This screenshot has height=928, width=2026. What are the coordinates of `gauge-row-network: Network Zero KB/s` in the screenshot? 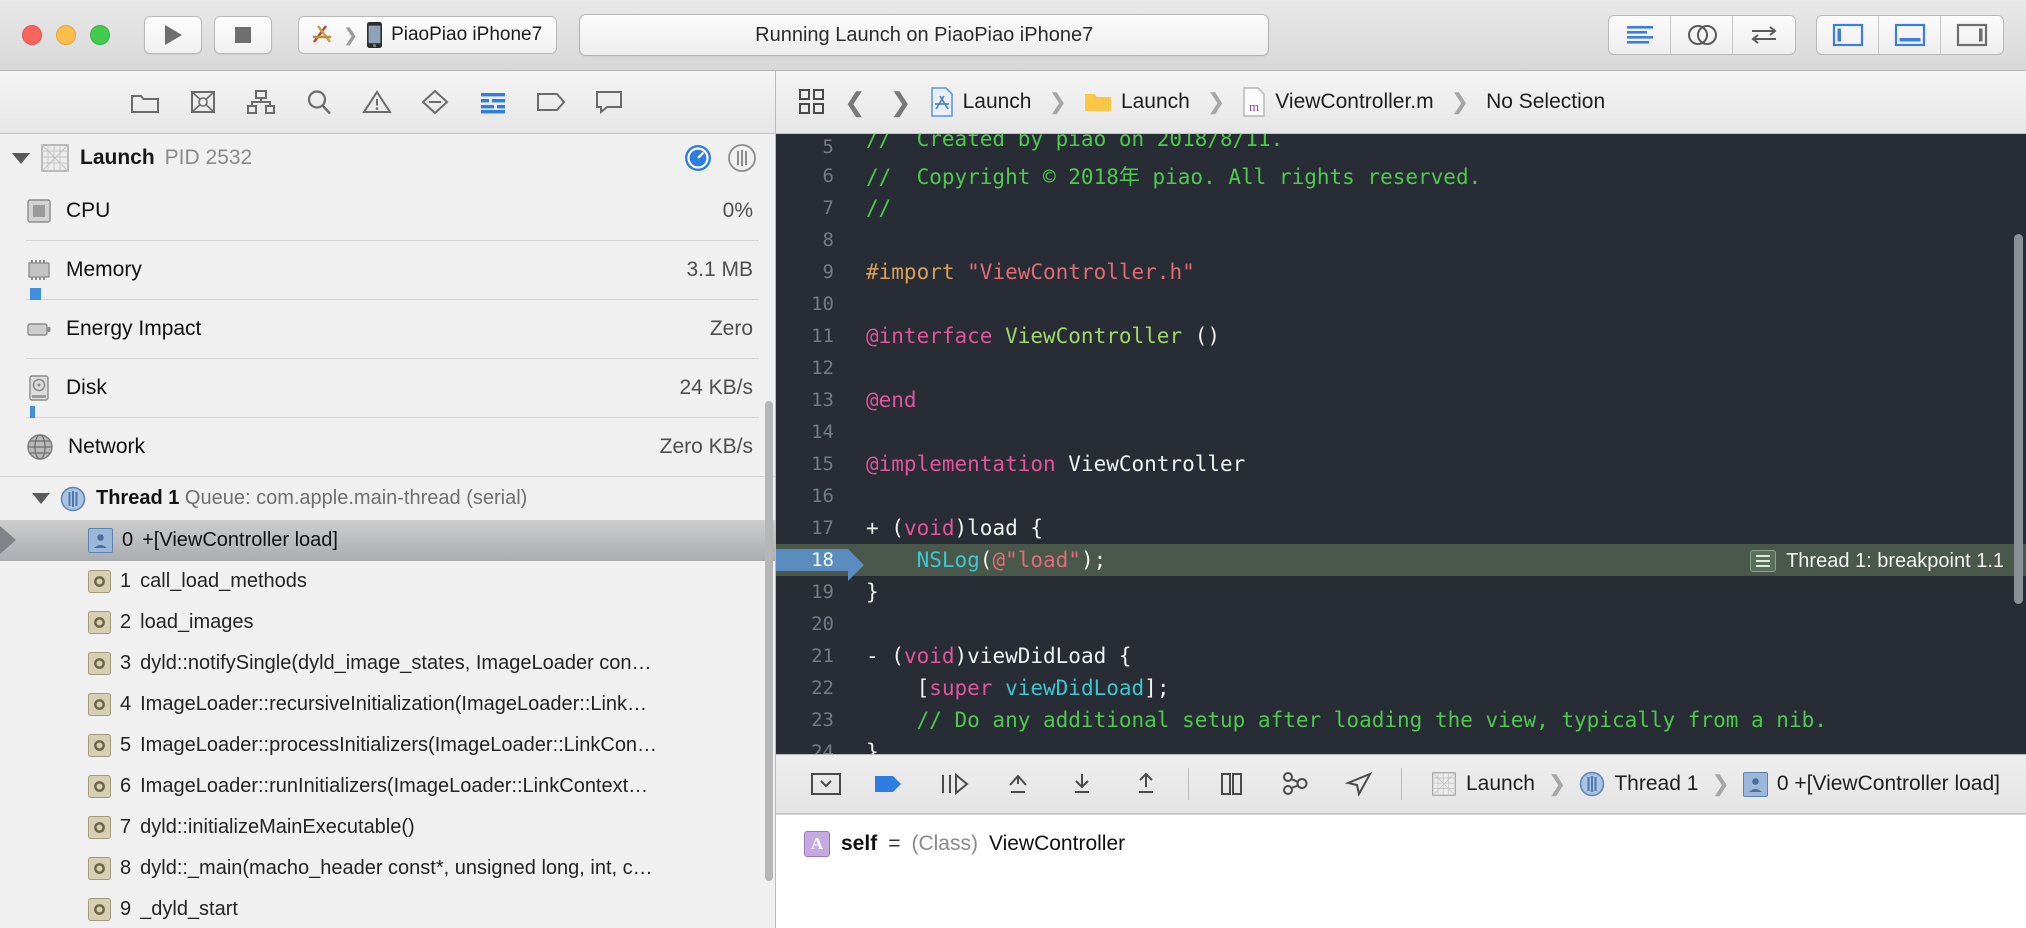 It's located at (387, 447).